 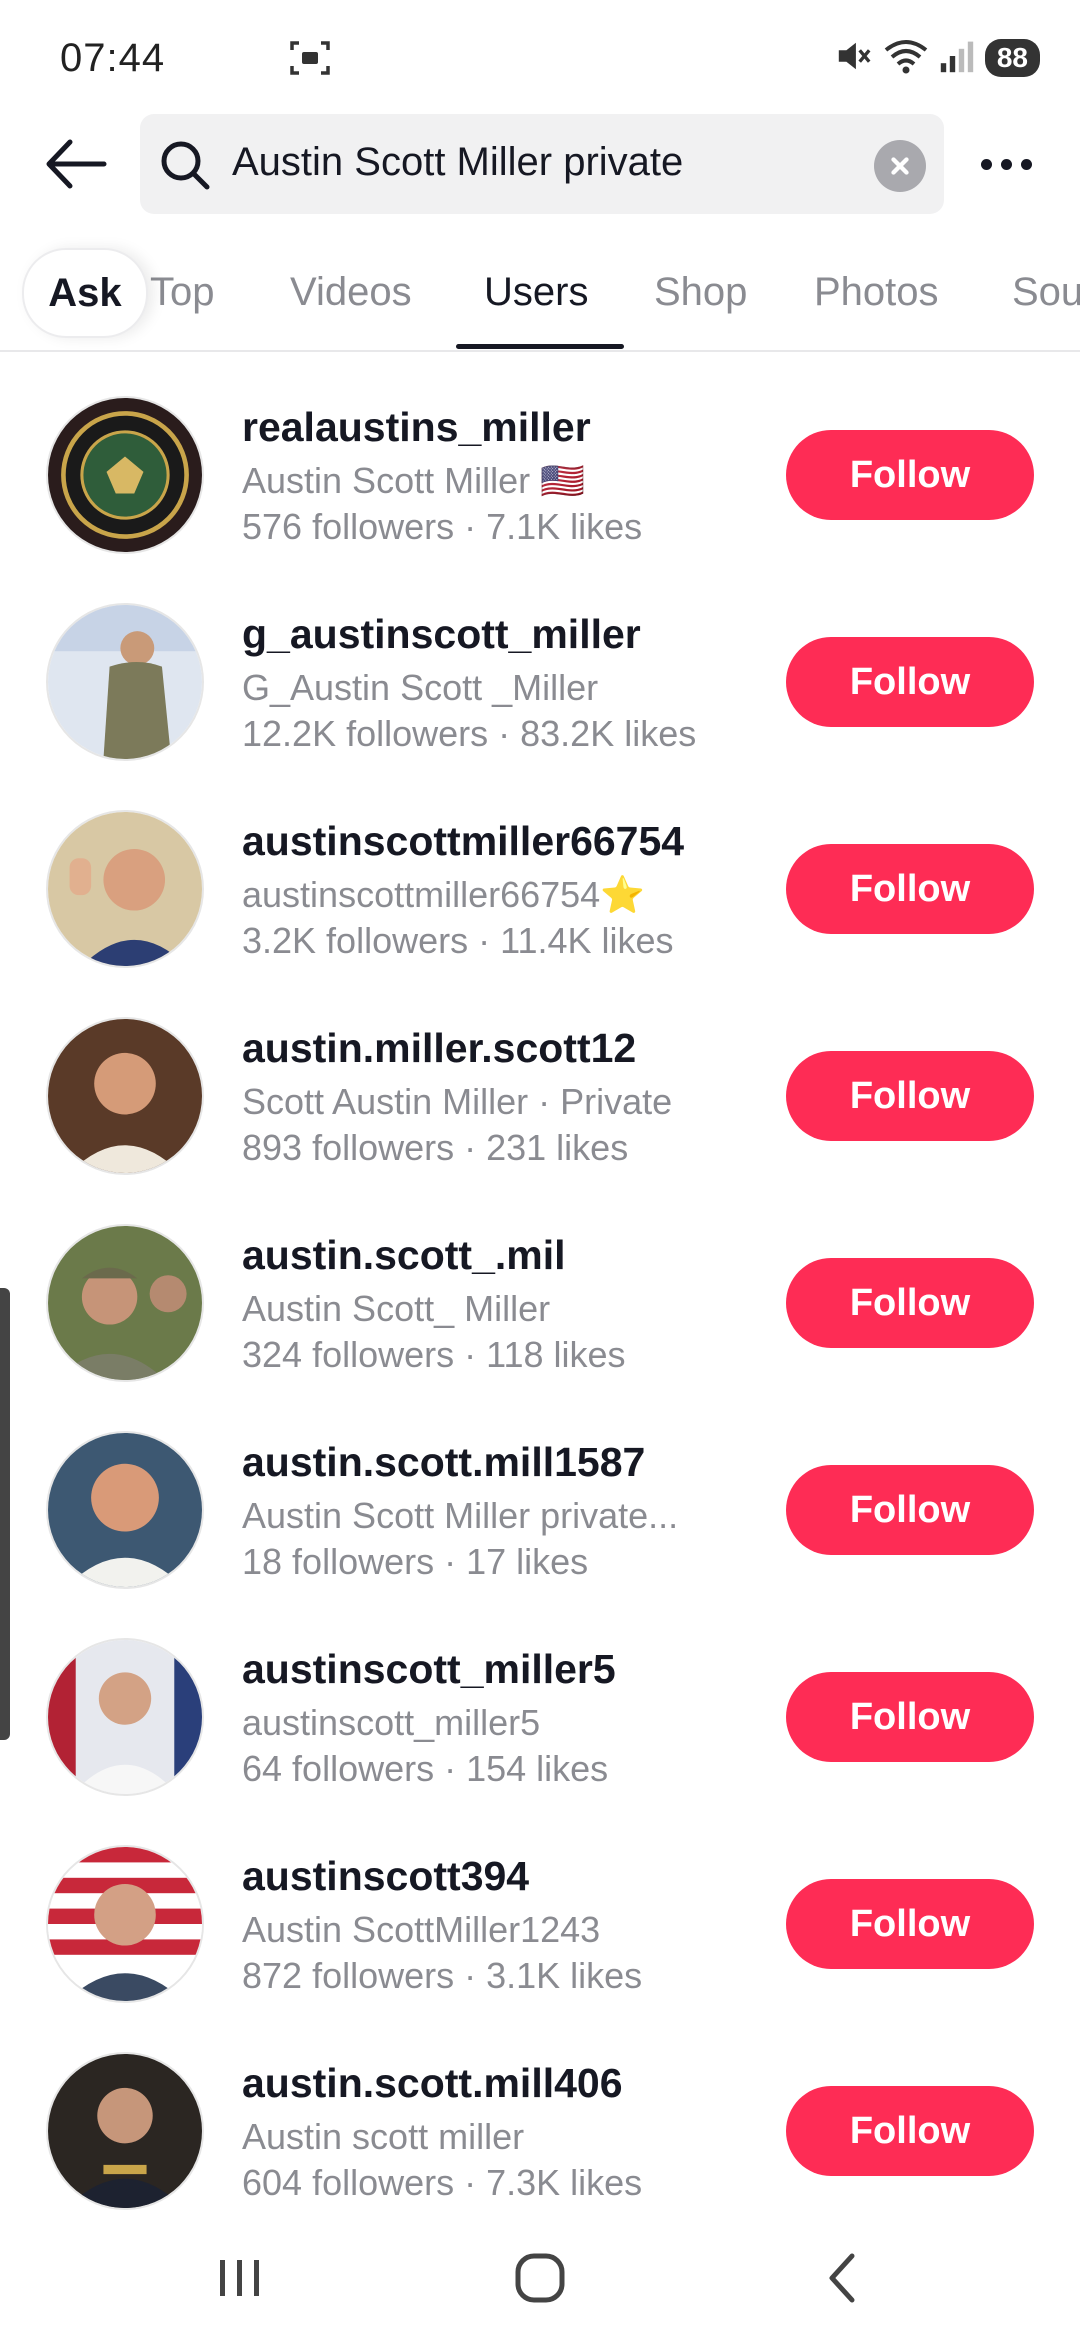 I want to click on search-tabs: Ask Top Videos Users Shop Photos Sou, so click(x=540, y=292).